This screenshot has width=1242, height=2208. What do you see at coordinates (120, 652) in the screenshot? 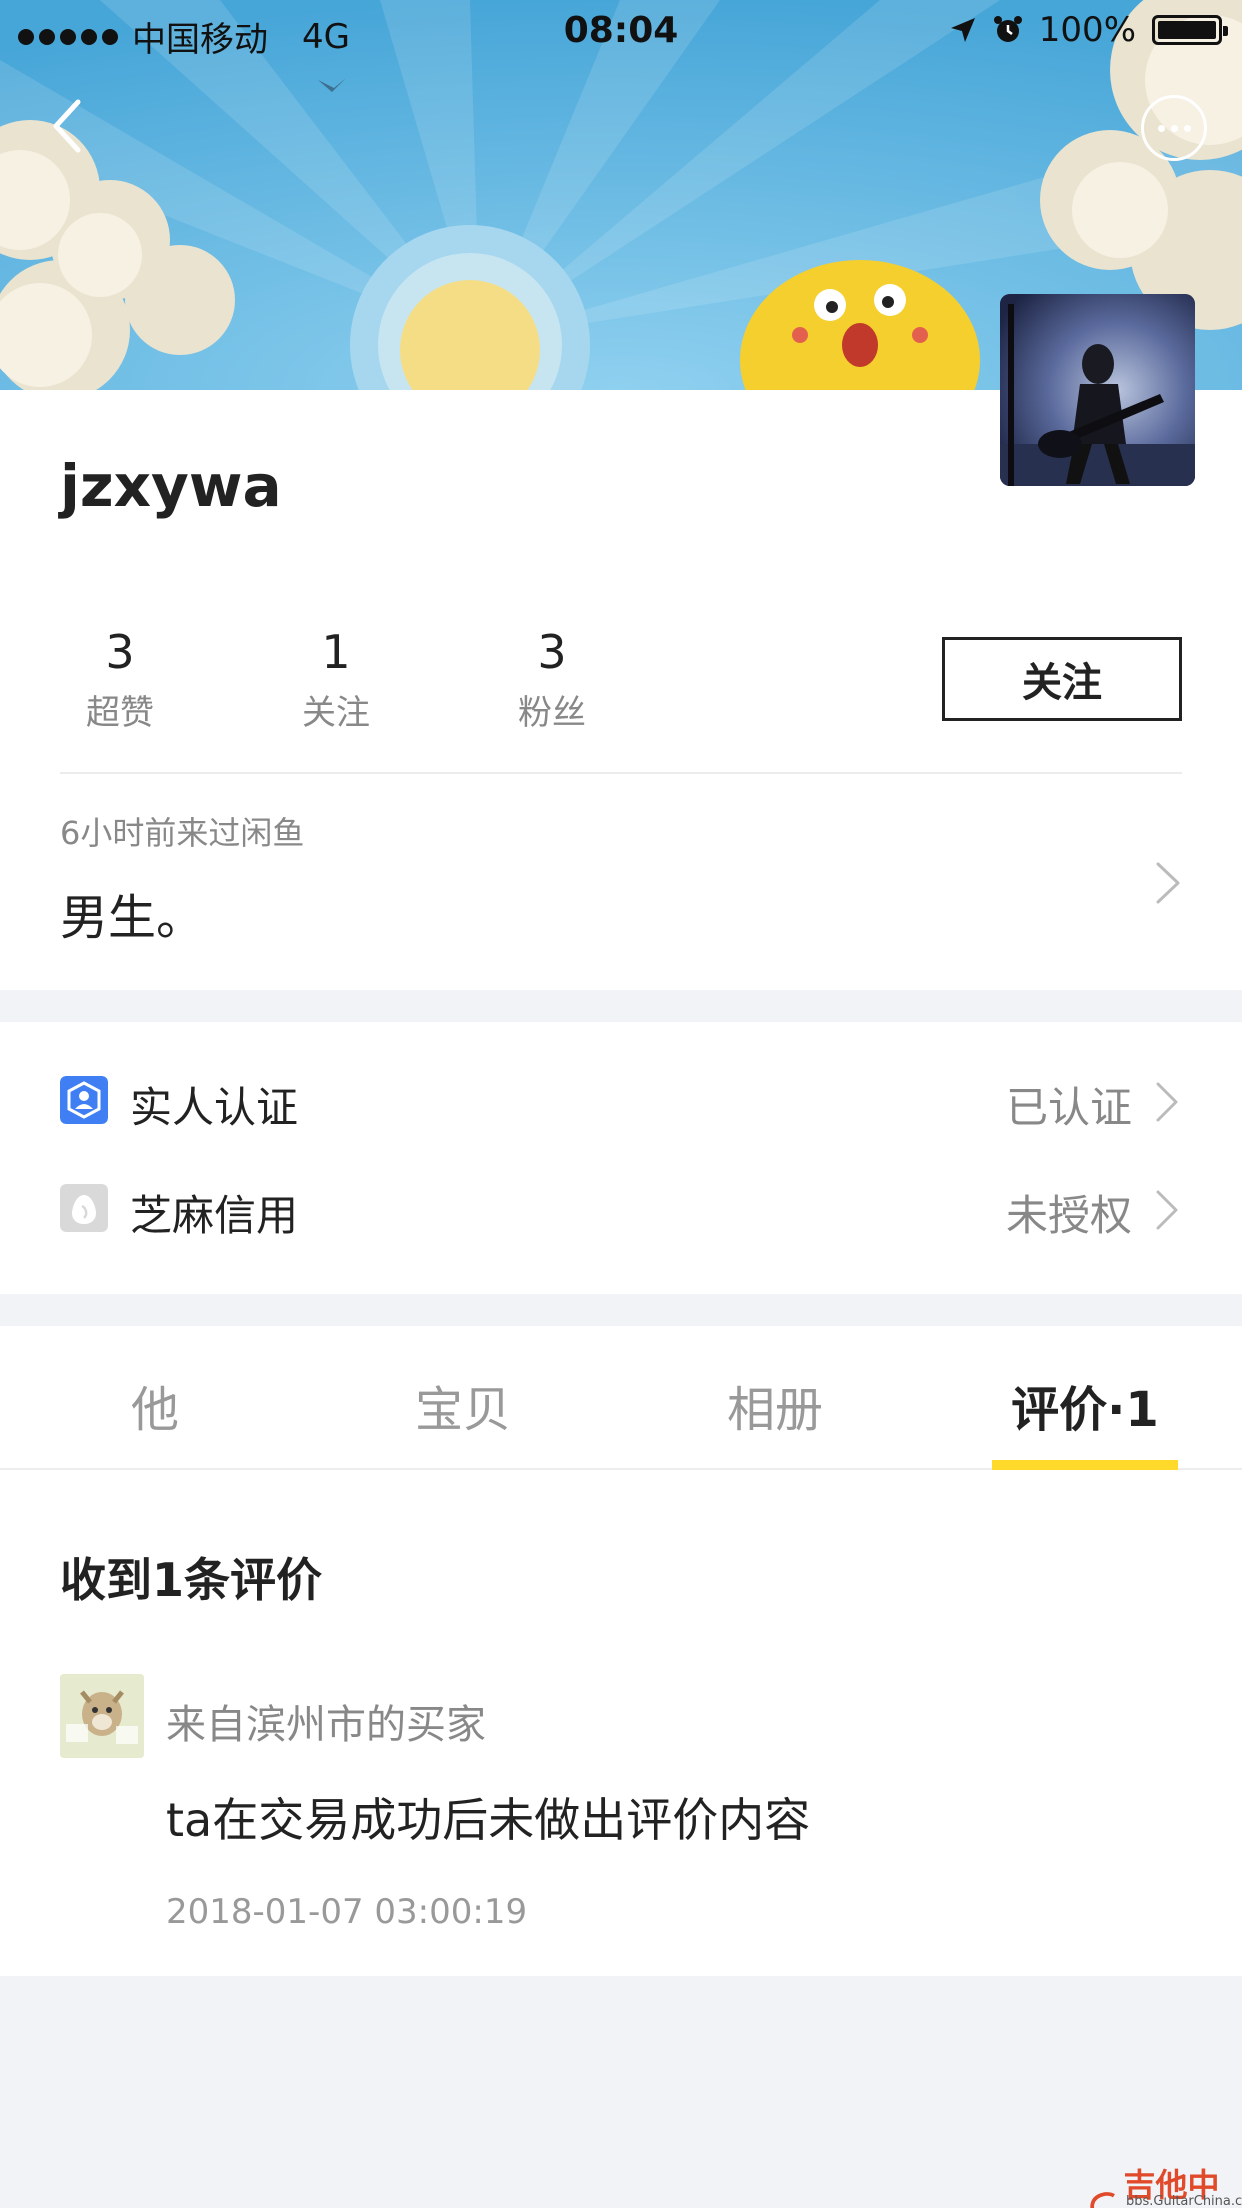
I see `stat-likes-value: 3` at bounding box center [120, 652].